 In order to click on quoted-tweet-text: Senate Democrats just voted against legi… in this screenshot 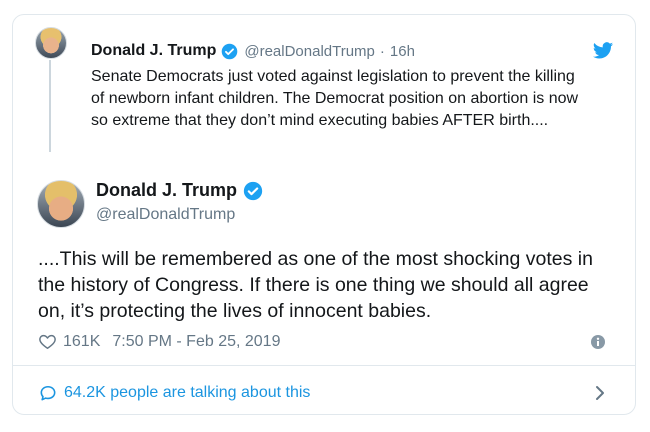, I will do `click(335, 98)`.